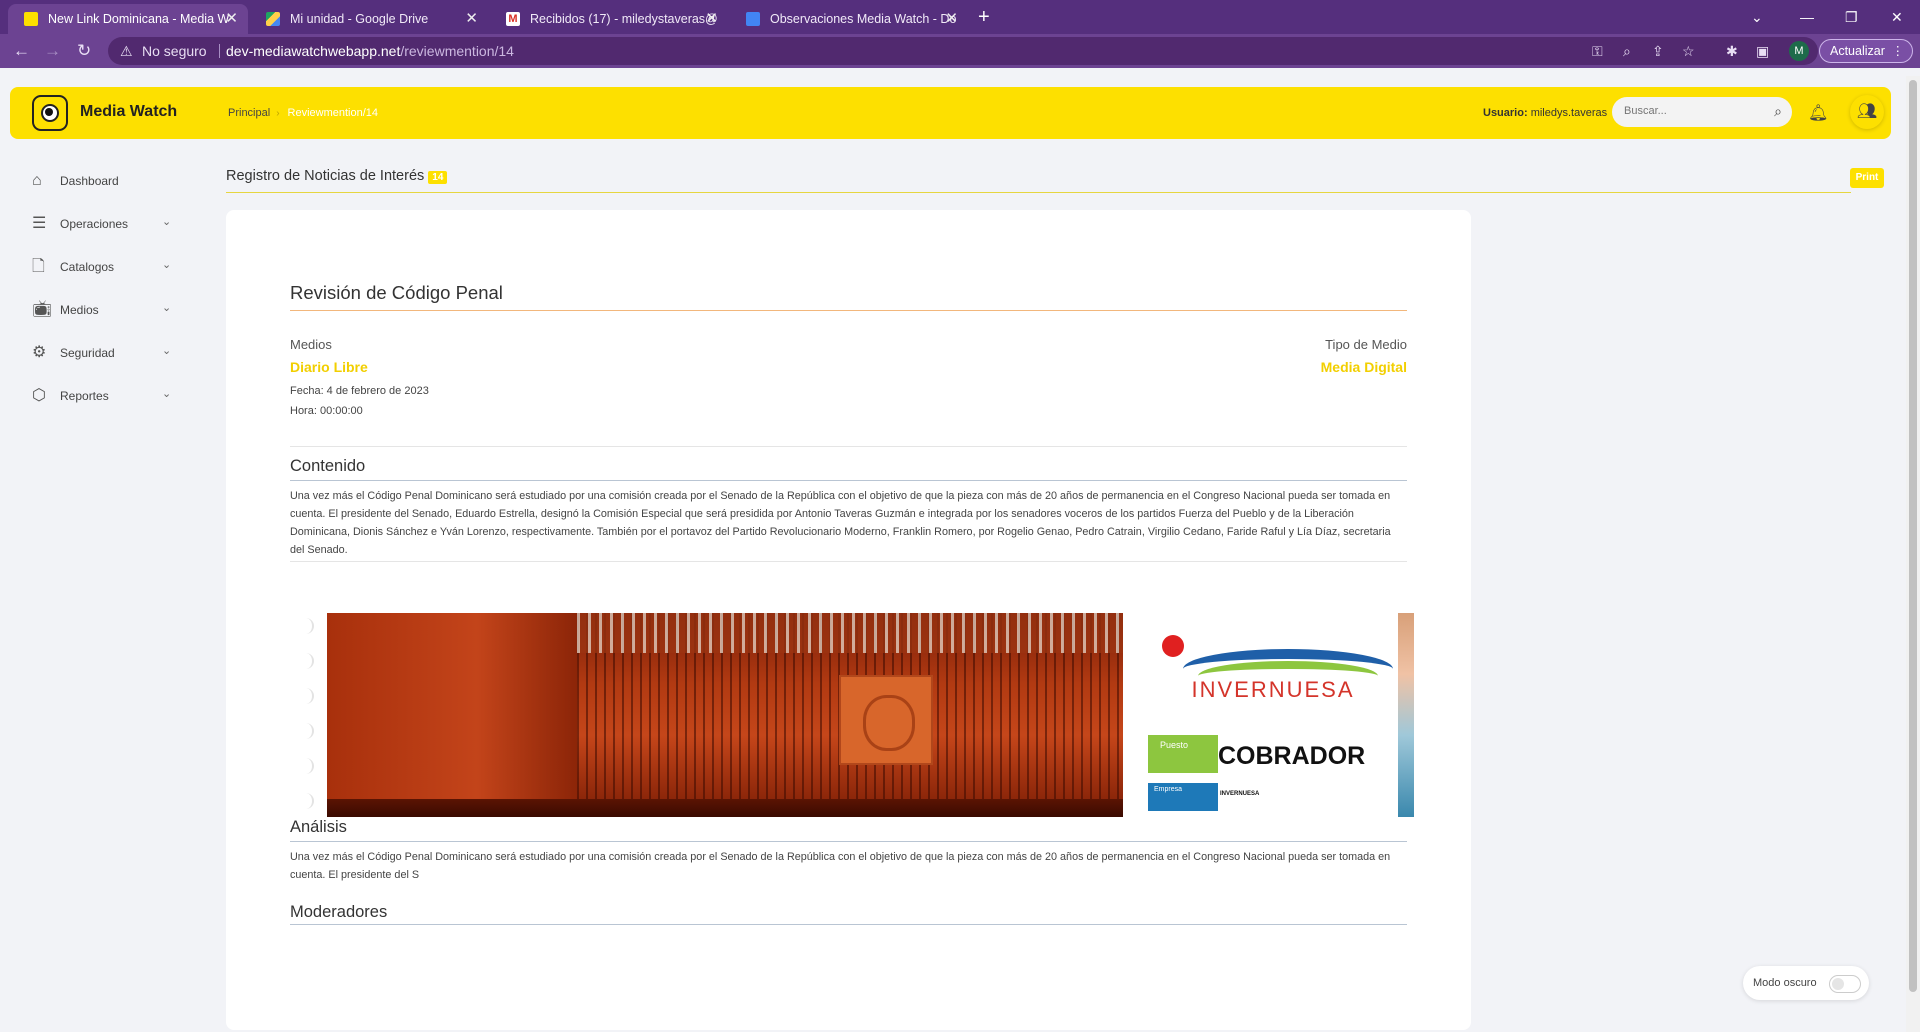  I want to click on security-label: No seguro, so click(174, 51).